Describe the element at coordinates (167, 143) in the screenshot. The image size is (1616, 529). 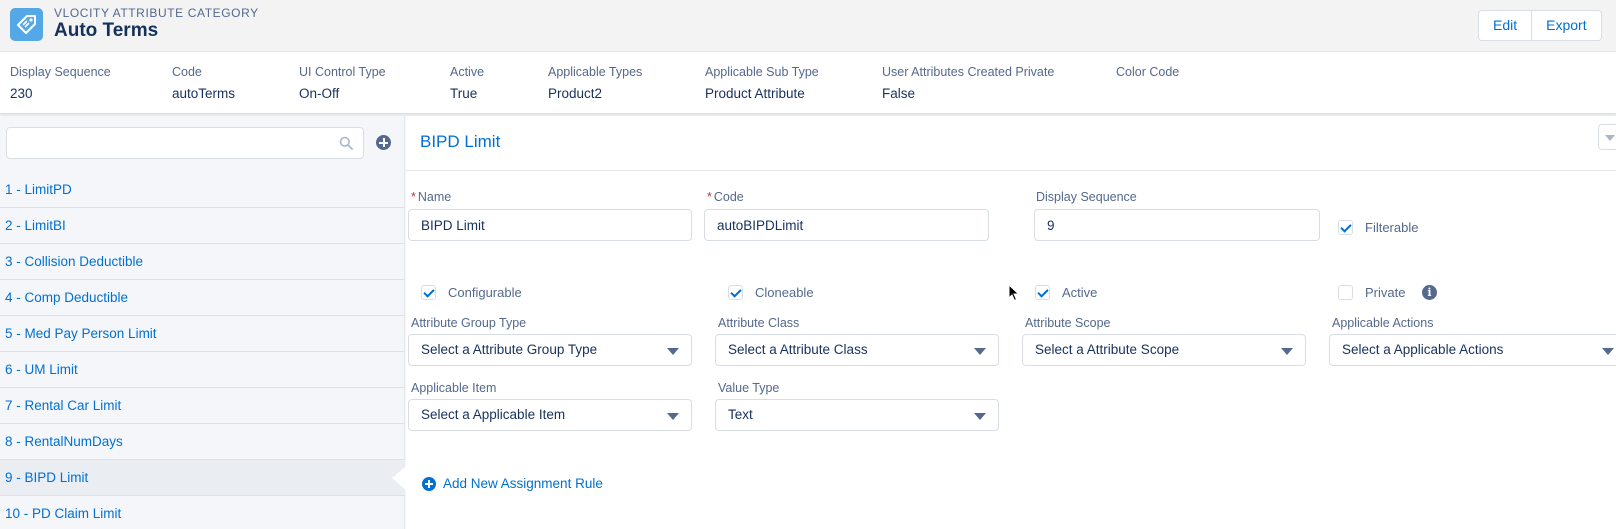
I see `search-input` at that location.